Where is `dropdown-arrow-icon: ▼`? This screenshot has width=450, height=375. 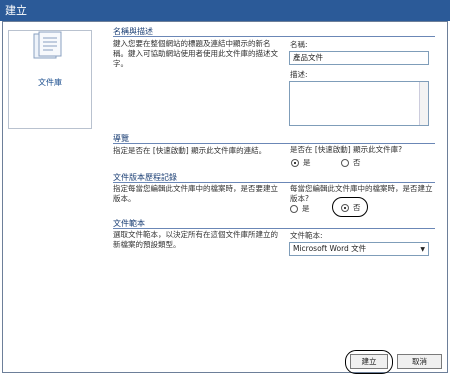 dropdown-arrow-icon: ▼ is located at coordinates (422, 249).